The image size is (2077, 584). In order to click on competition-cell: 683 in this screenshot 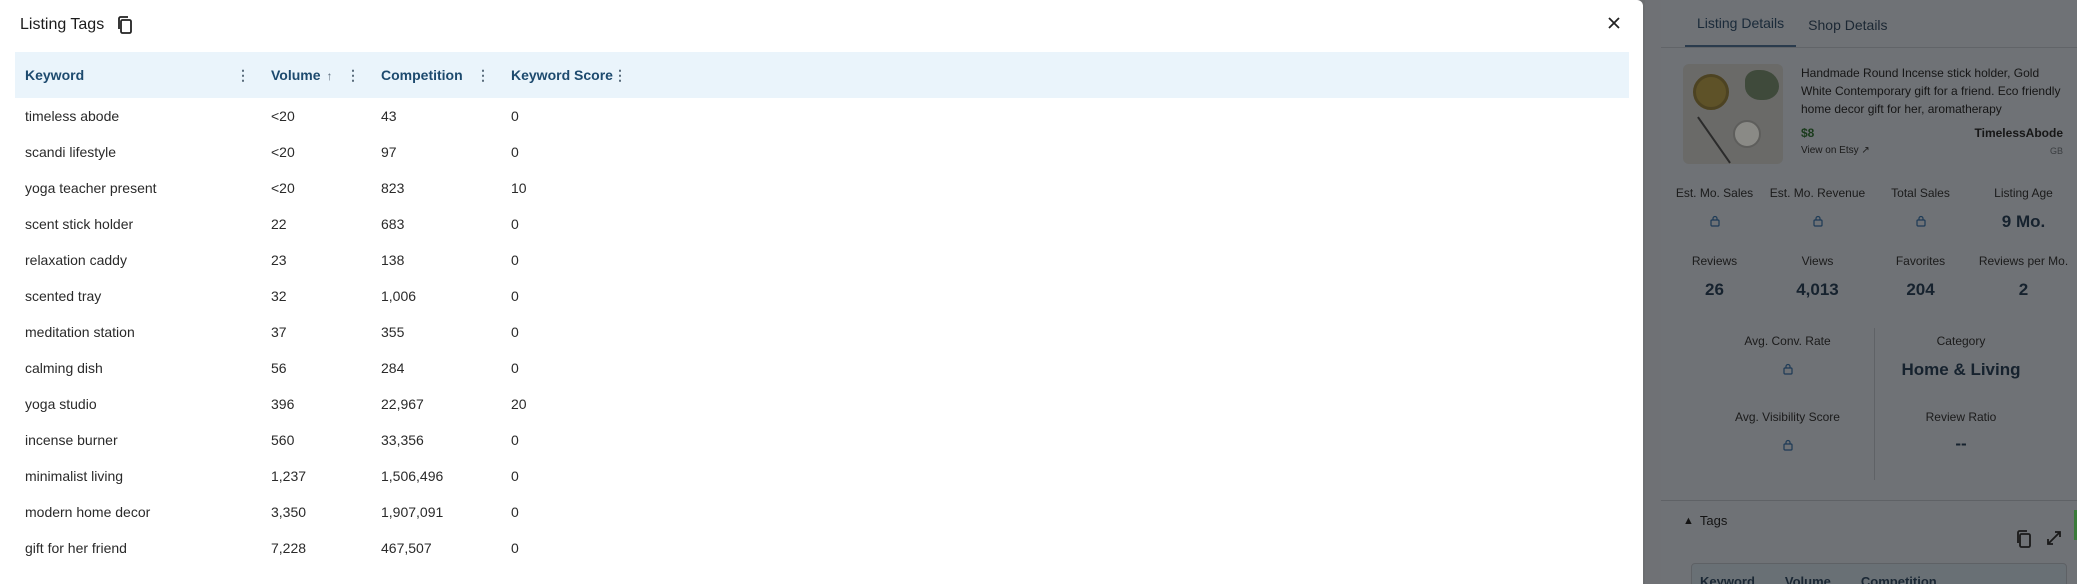, I will do `click(393, 224)`.